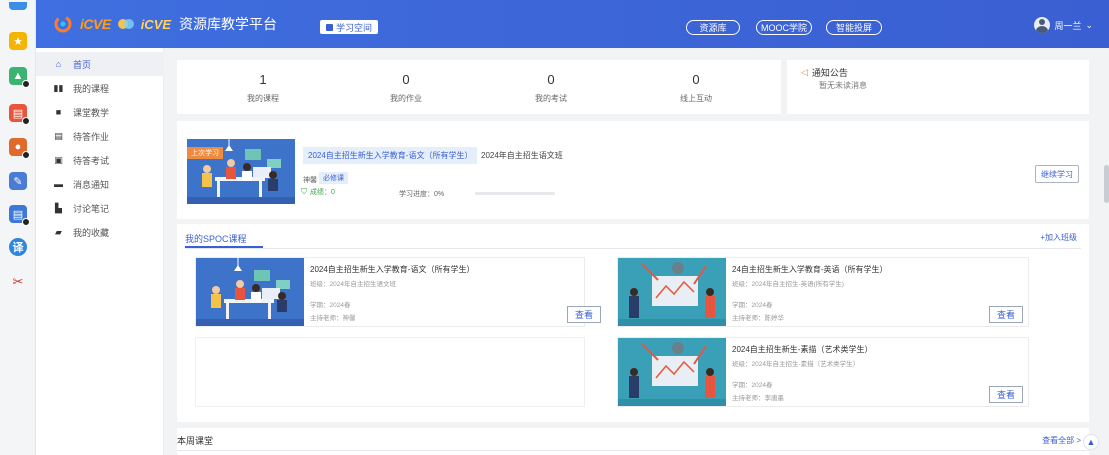 This screenshot has height=455, width=1109. I want to click on last-study-class-name: 2024年自主招生语文班, so click(522, 155).